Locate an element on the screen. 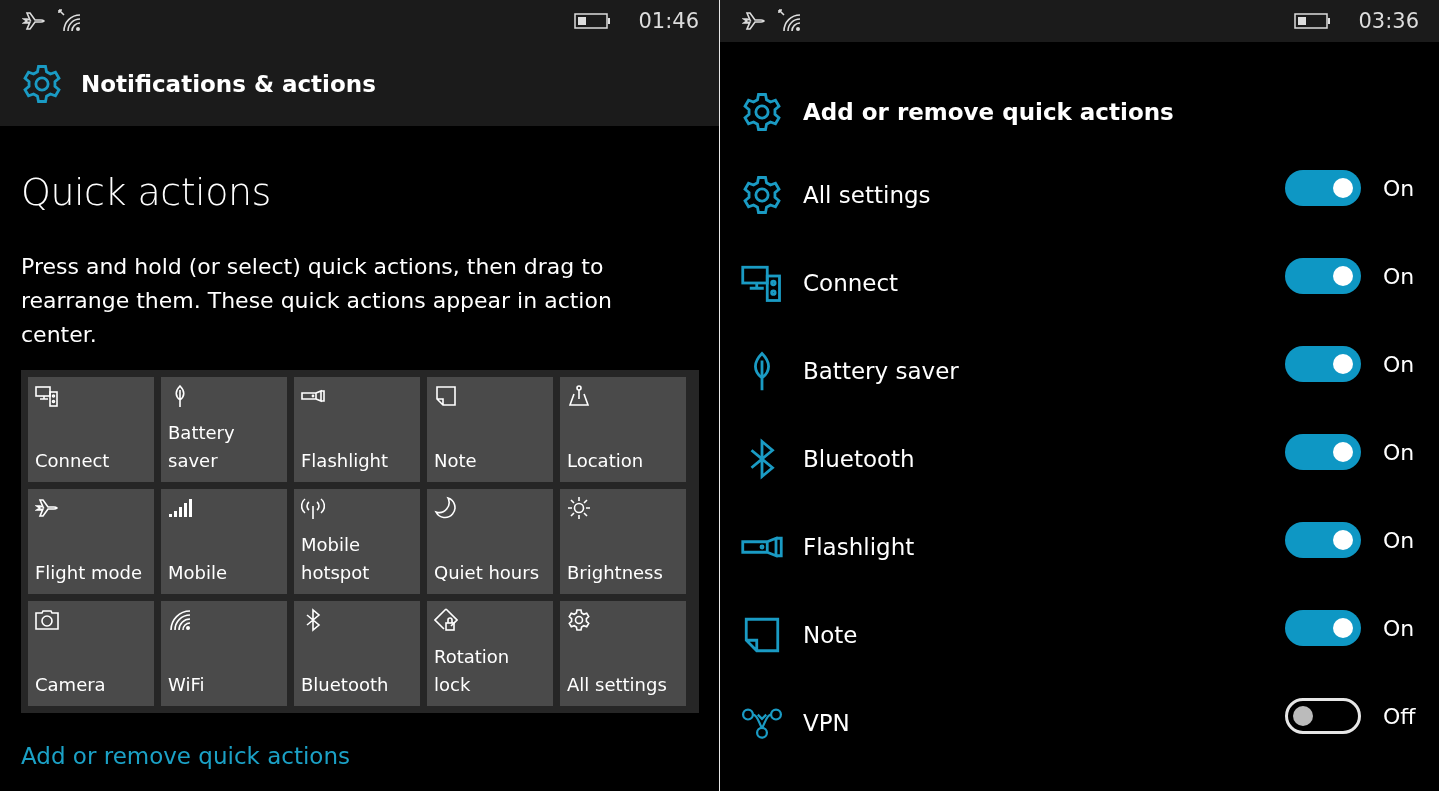 The height and width of the screenshot is (791, 1439). quick-action-tile: Connect is located at coordinates (91, 429).